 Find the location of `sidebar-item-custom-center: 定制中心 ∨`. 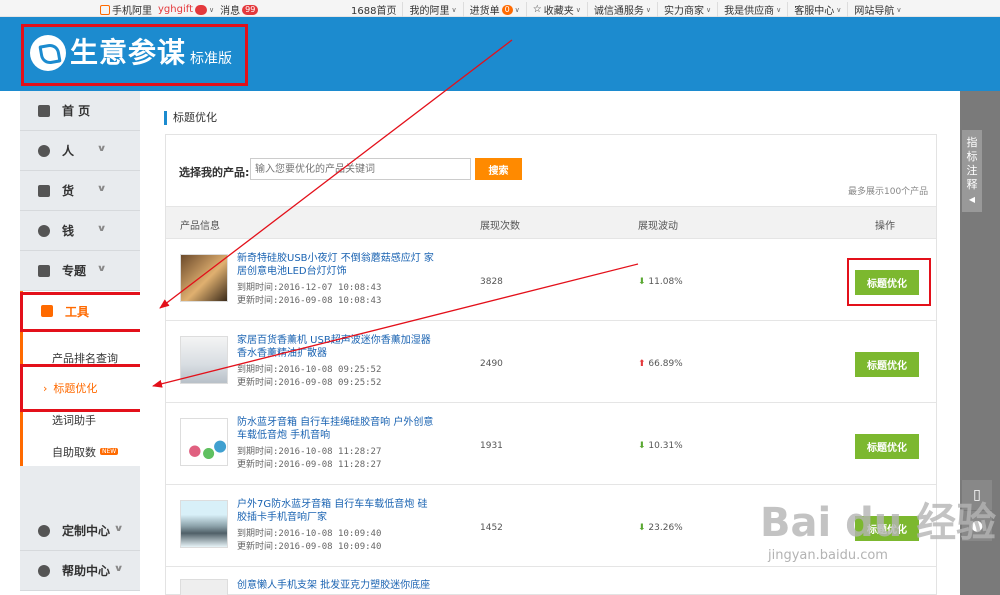

sidebar-item-custom-center: 定制中心 ∨ is located at coordinates (80, 531).